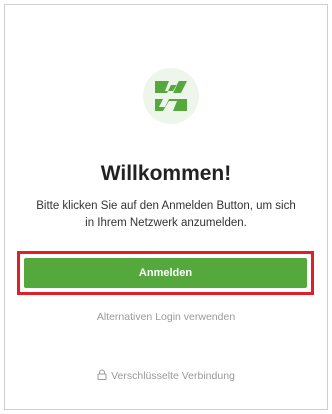  What do you see at coordinates (173, 376) in the screenshot?
I see `secure-connection-label: Verschlüsselte Verbindung` at bounding box center [173, 376].